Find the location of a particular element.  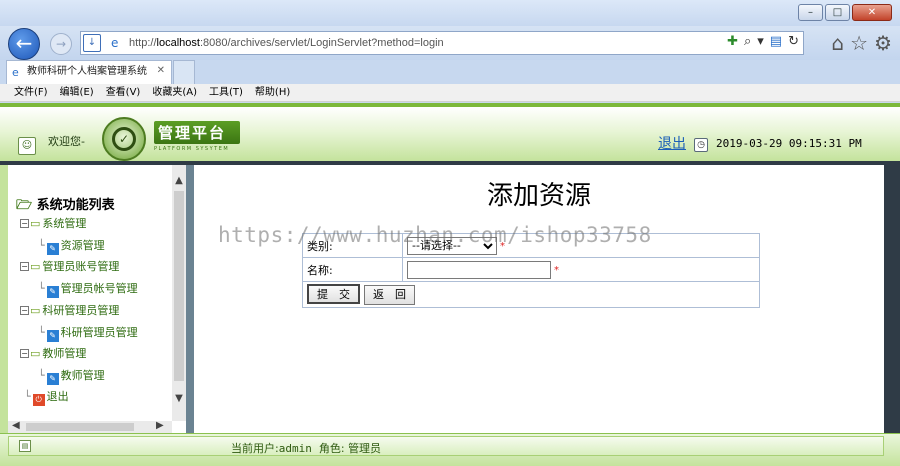

window-titlebar: – □ ✕ is located at coordinates (450, 13).